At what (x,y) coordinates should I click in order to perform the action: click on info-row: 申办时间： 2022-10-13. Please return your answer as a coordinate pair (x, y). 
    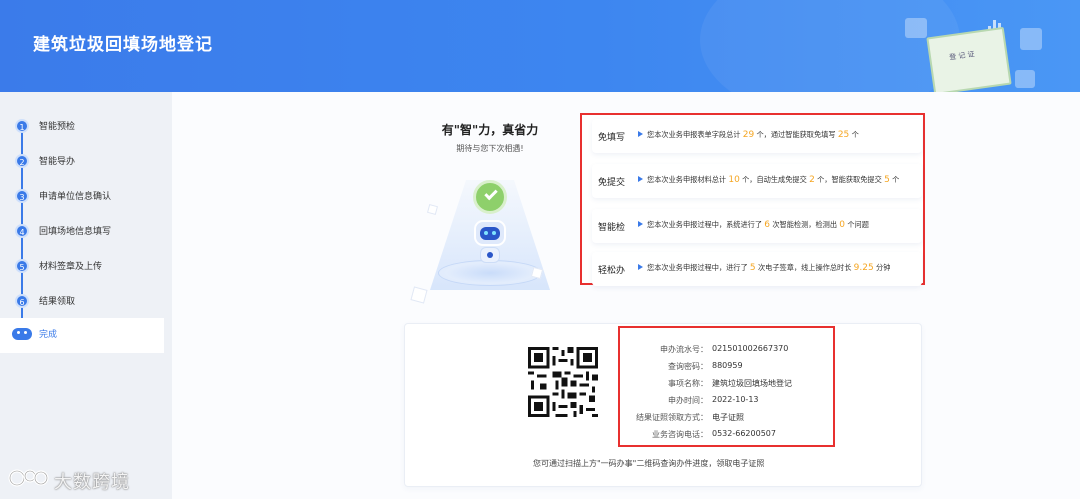
    Looking at the image, I should click on (726, 401).